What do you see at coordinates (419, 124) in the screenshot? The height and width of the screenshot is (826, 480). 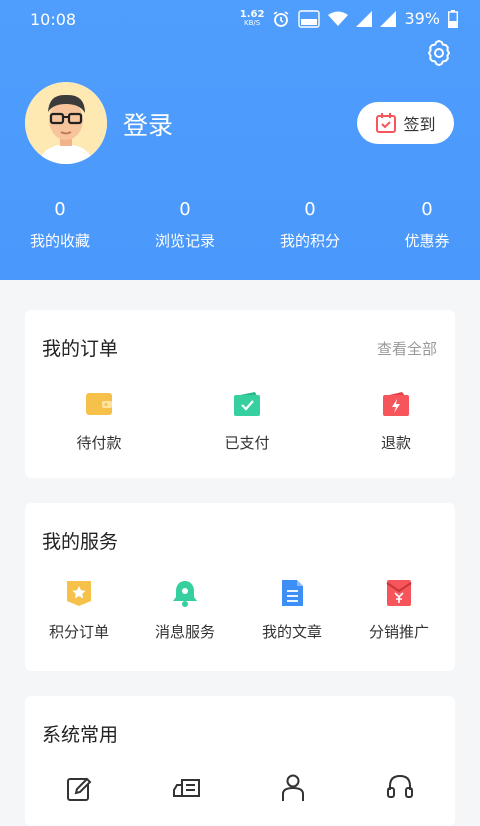 I see `signin-label: 签到` at bounding box center [419, 124].